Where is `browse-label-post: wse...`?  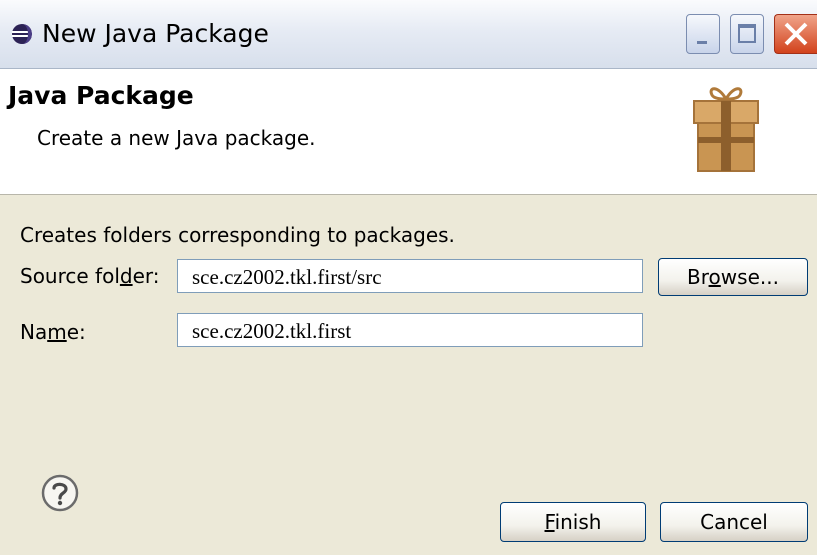
browse-label-post: wse... is located at coordinates (749, 277).